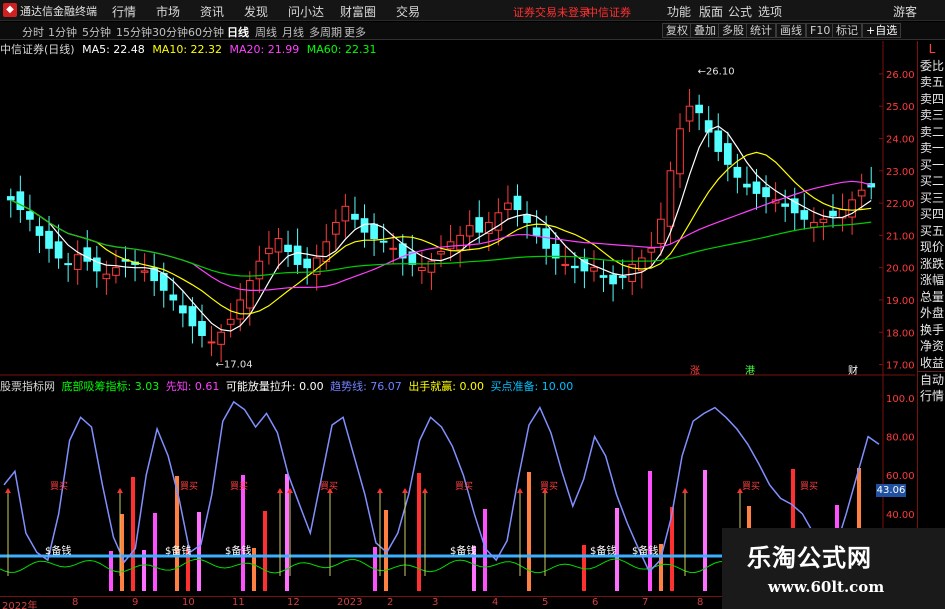  Describe the element at coordinates (931, 330) in the screenshot. I see `side-item: 换手` at that location.